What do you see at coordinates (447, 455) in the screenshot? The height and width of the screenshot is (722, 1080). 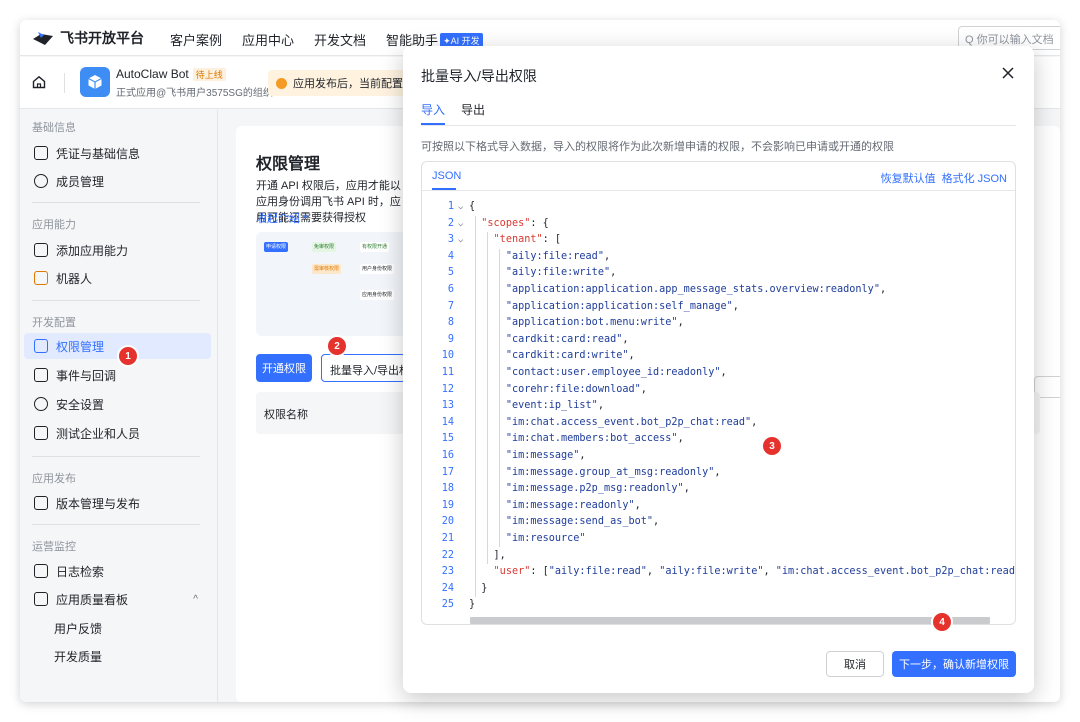 I see `line-number: 16` at bounding box center [447, 455].